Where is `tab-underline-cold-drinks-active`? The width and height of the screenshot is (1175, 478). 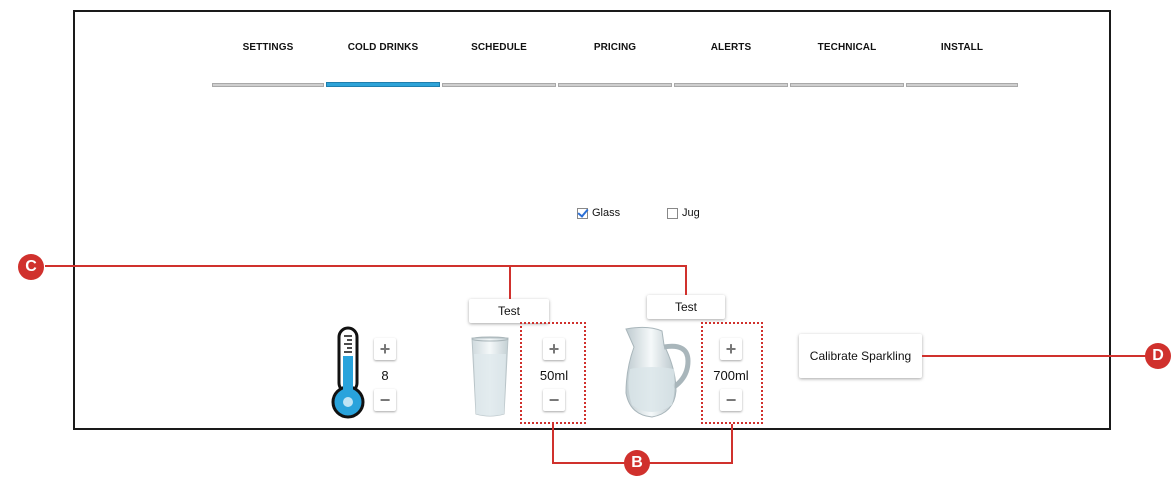 tab-underline-cold-drinks-active is located at coordinates (383, 84).